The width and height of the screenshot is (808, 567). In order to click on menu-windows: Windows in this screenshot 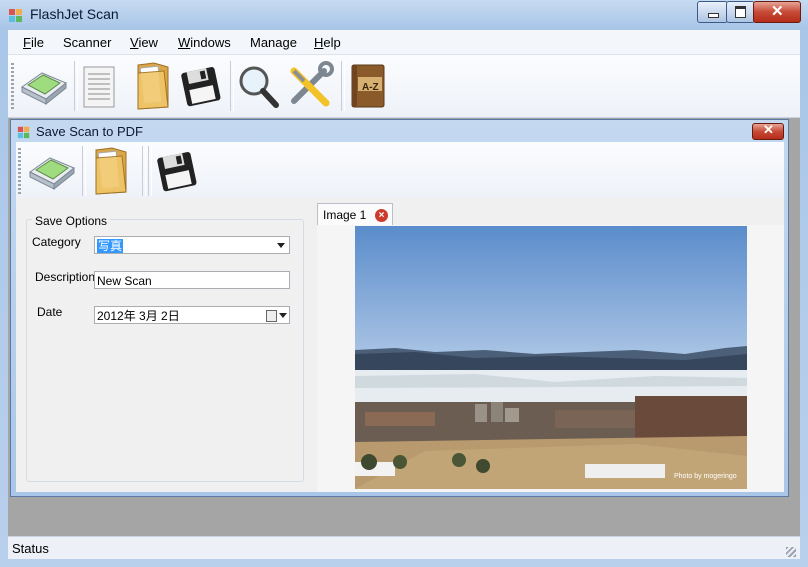, I will do `click(204, 42)`.